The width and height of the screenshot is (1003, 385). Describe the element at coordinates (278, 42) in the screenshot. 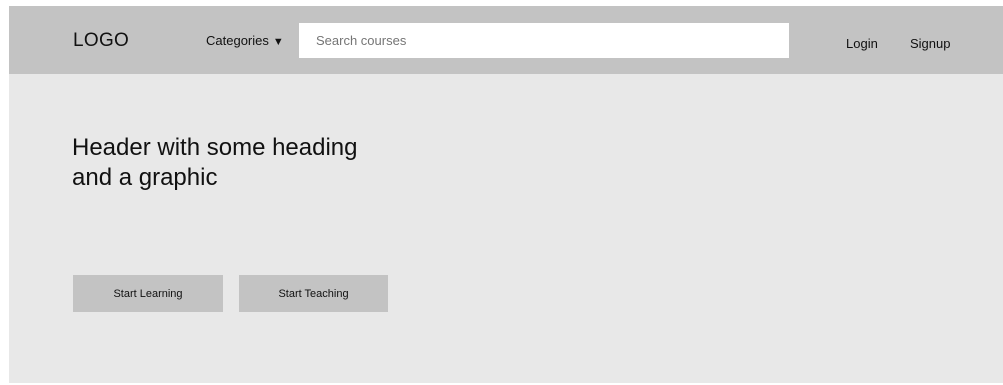

I see `caret-down-icon: ▼` at that location.